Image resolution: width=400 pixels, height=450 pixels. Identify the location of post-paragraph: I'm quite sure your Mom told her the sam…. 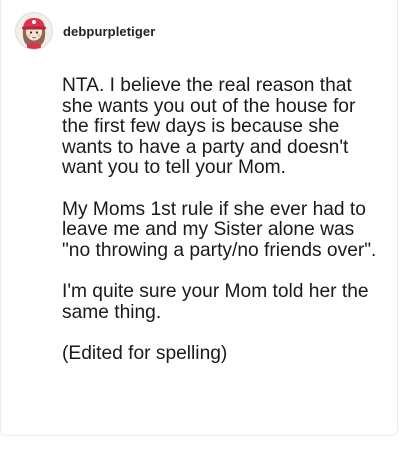
(215, 302).